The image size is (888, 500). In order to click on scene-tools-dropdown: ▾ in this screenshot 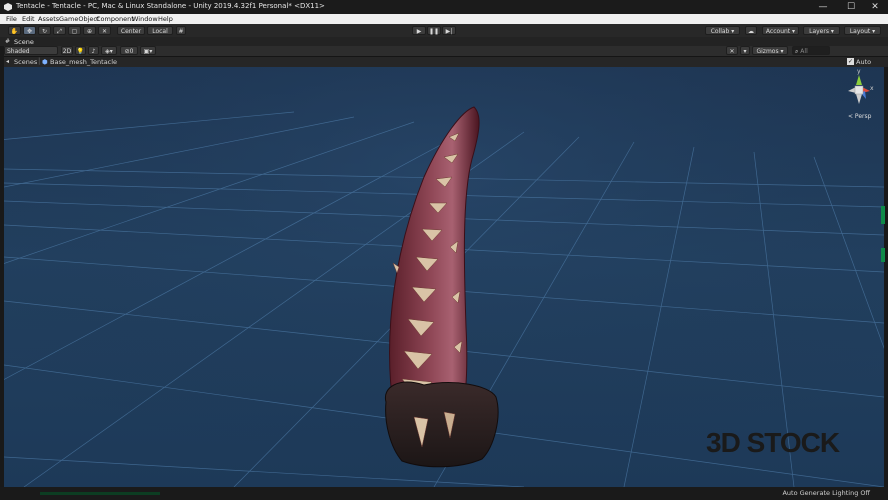, I will do `click(745, 50)`.